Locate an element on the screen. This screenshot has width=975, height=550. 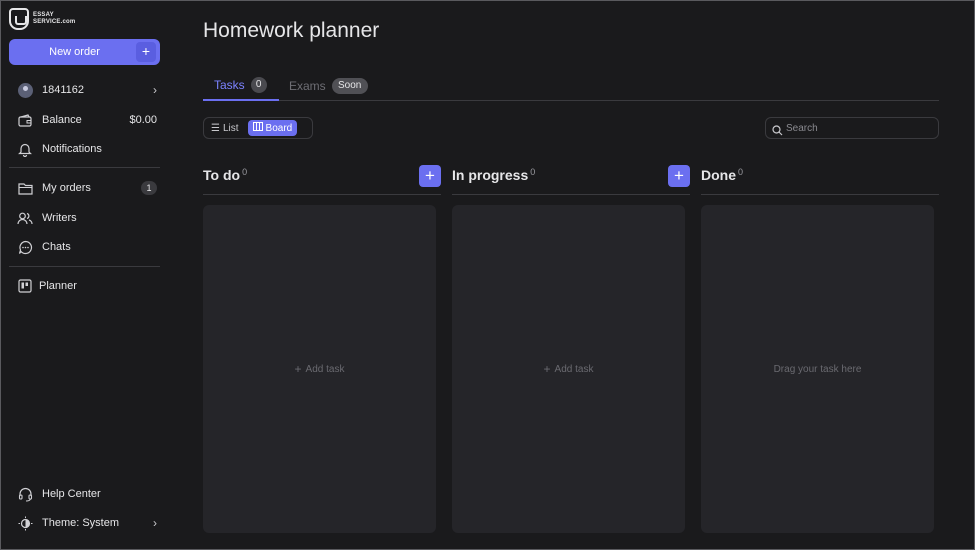
search-box is located at coordinates (852, 128).